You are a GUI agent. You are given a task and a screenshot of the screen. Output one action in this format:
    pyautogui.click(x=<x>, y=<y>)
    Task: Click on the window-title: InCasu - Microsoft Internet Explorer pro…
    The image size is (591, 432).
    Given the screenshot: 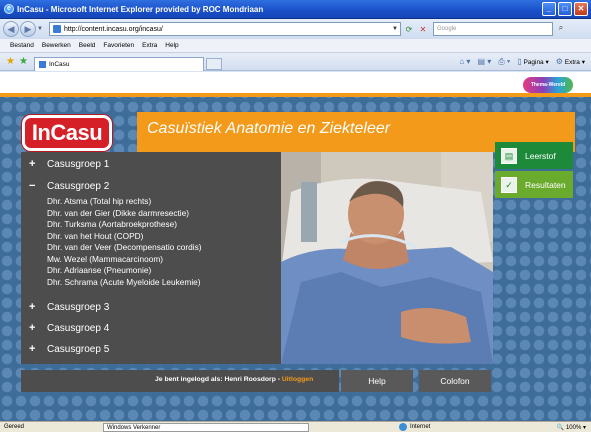 What is the action you would take?
    pyautogui.click(x=140, y=9)
    